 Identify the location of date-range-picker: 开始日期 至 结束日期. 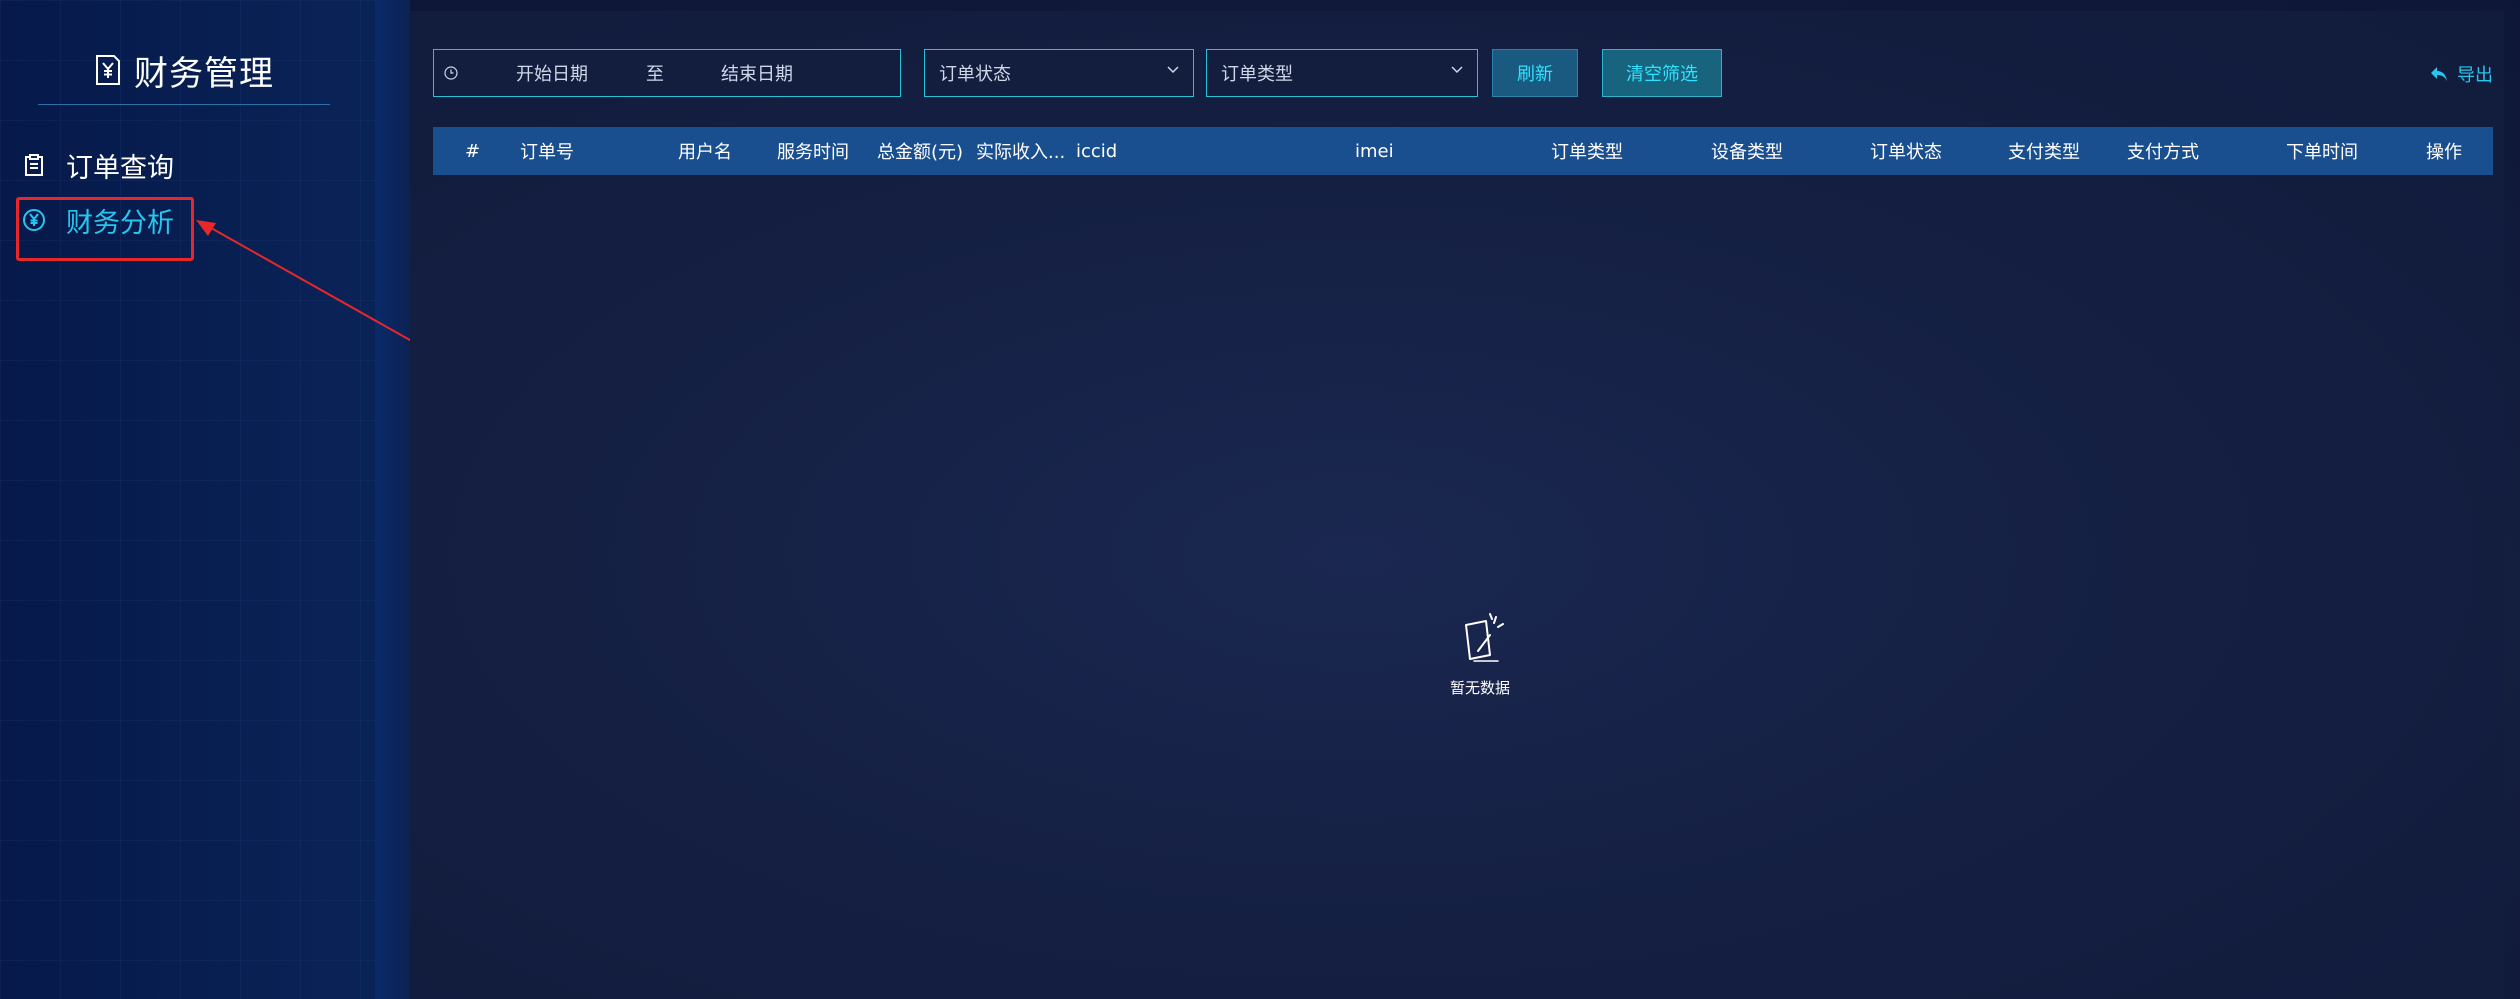
(667, 73).